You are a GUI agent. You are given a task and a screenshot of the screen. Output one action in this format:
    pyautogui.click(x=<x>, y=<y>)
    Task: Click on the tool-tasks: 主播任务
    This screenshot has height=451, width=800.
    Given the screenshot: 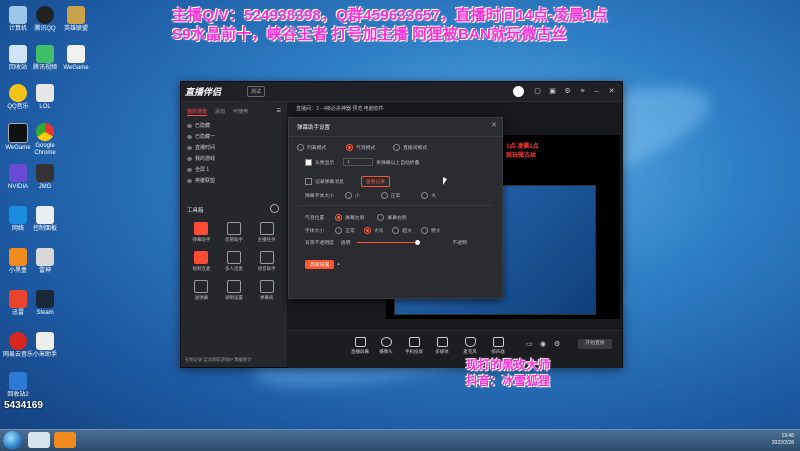 What is the action you would take?
    pyautogui.click(x=266, y=232)
    